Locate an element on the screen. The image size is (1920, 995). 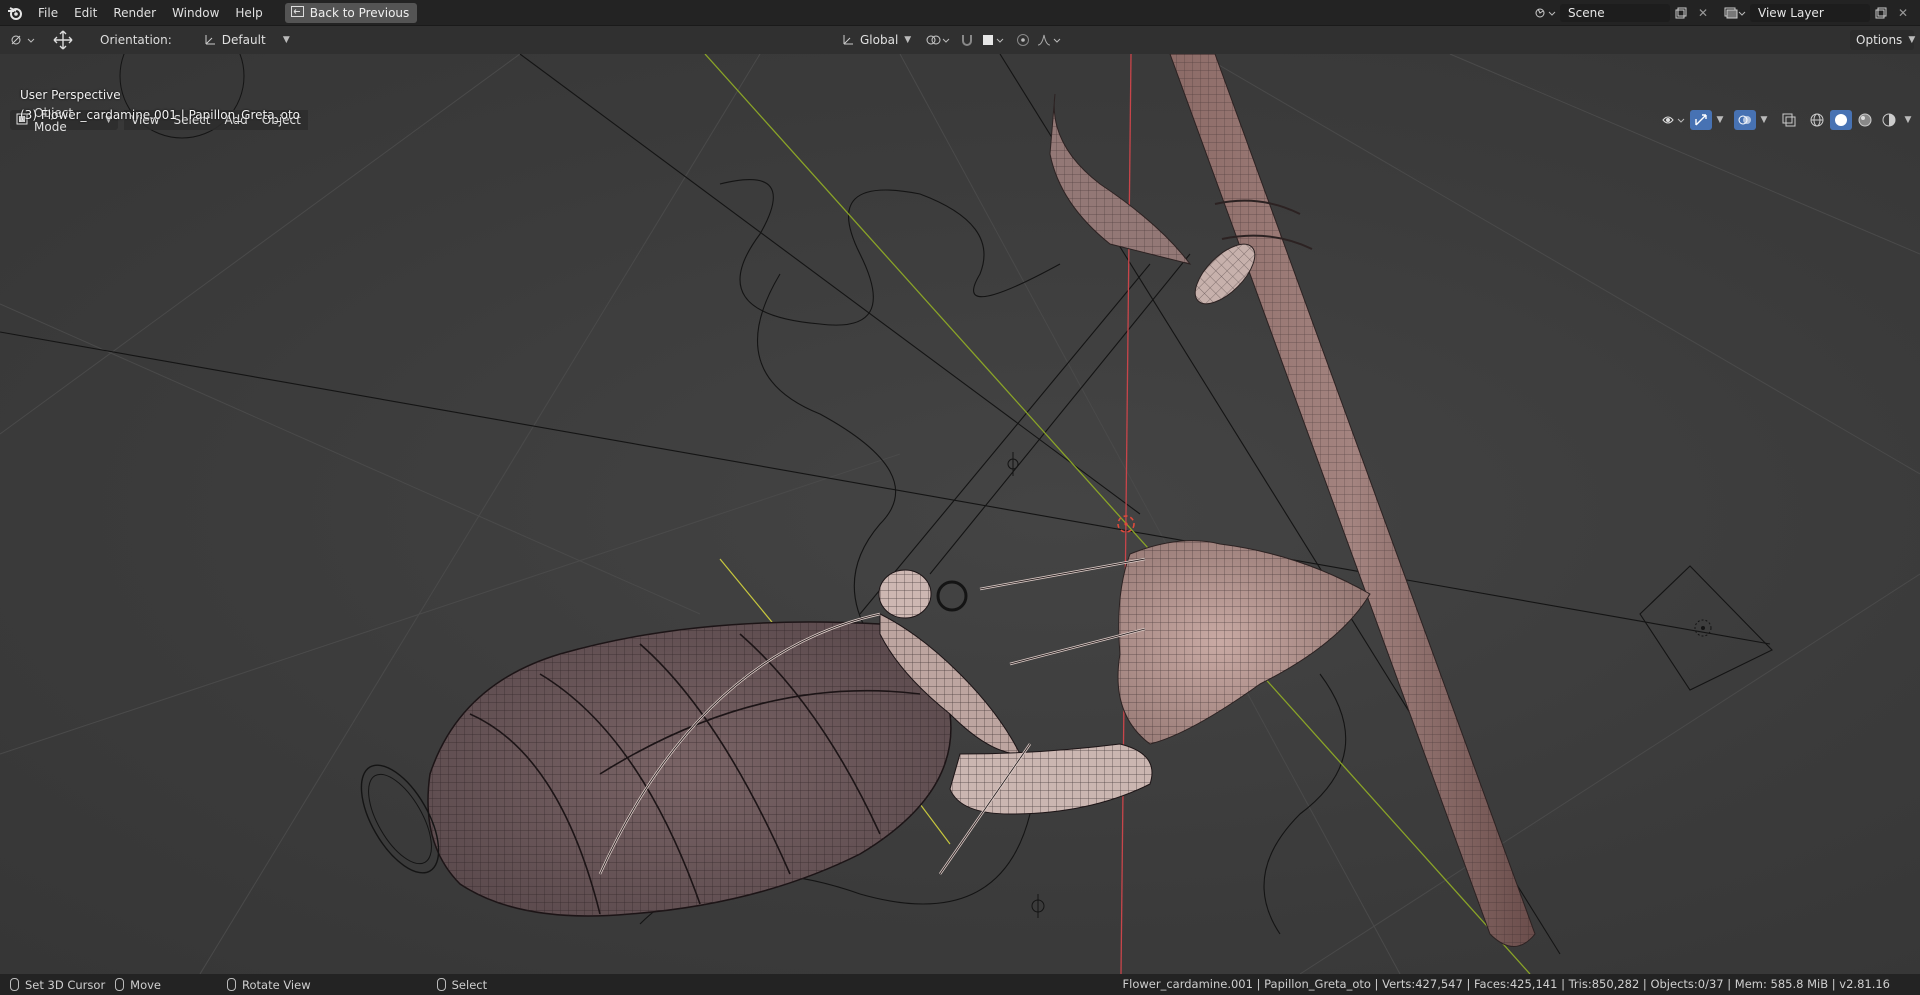
back-to-previous-label: Back to Previous is located at coordinates (359, 12).